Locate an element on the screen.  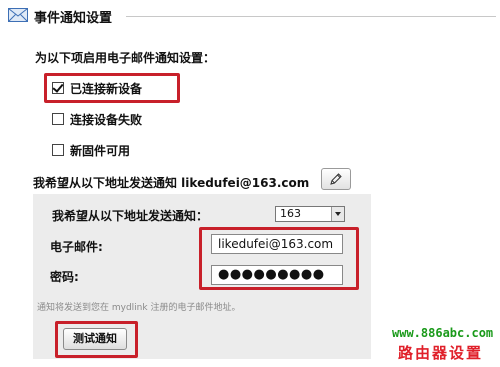
connection-failed-checkbox is located at coordinates (58, 119).